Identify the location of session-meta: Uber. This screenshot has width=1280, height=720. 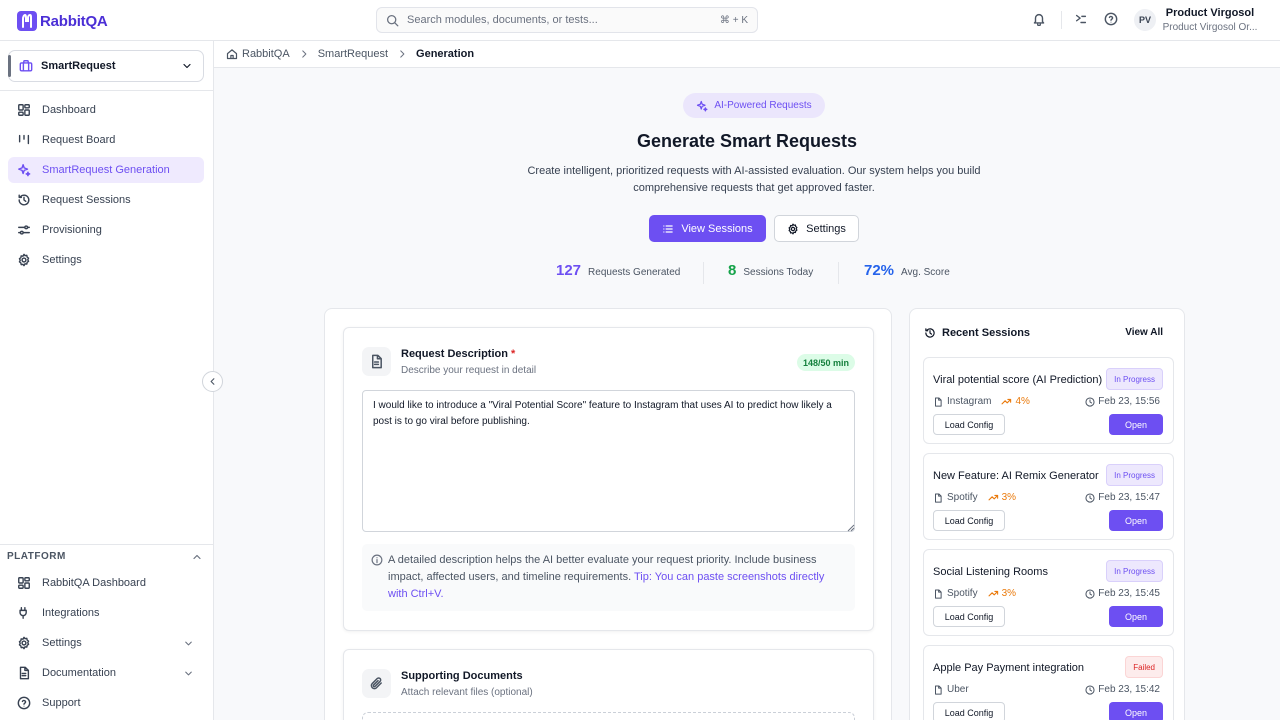
(951, 689).